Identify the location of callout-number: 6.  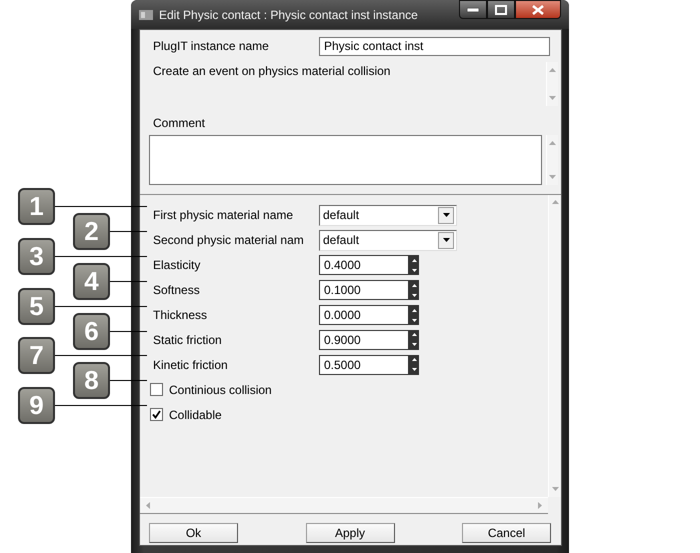
(91, 331).